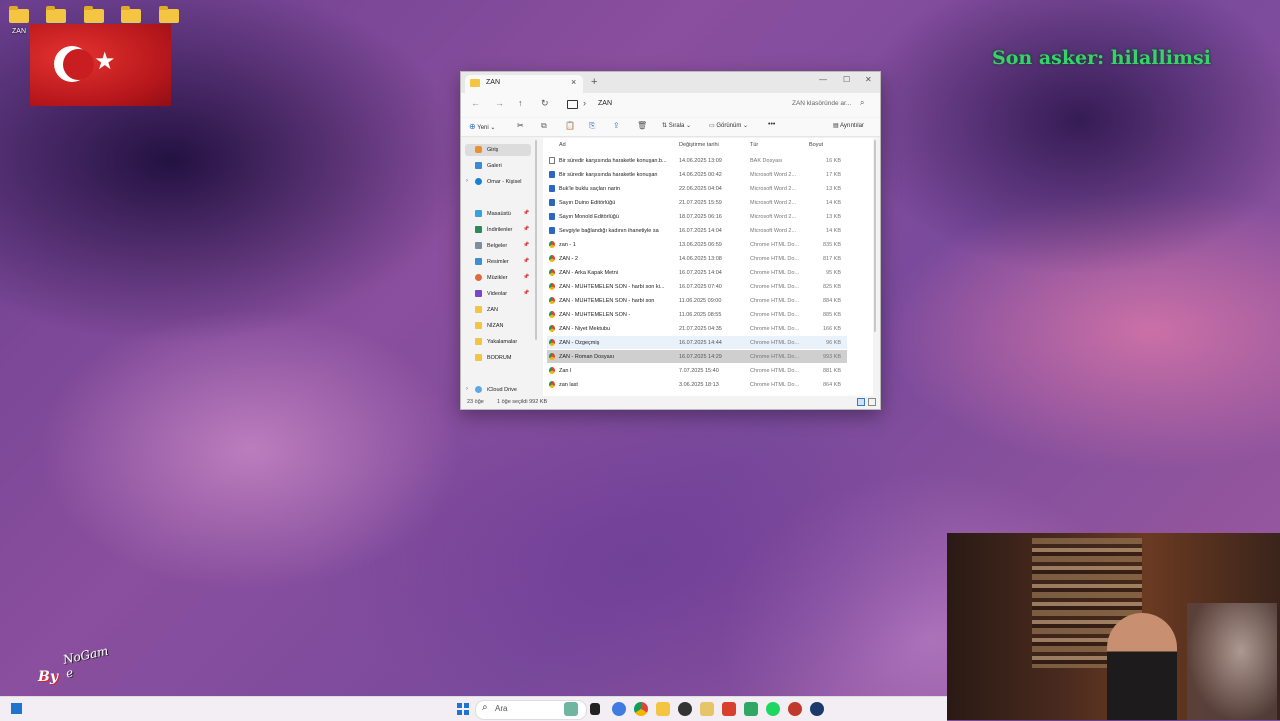 The width and height of the screenshot is (1280, 721). What do you see at coordinates (875, 236) in the screenshot?
I see `file-list-scrollbar` at bounding box center [875, 236].